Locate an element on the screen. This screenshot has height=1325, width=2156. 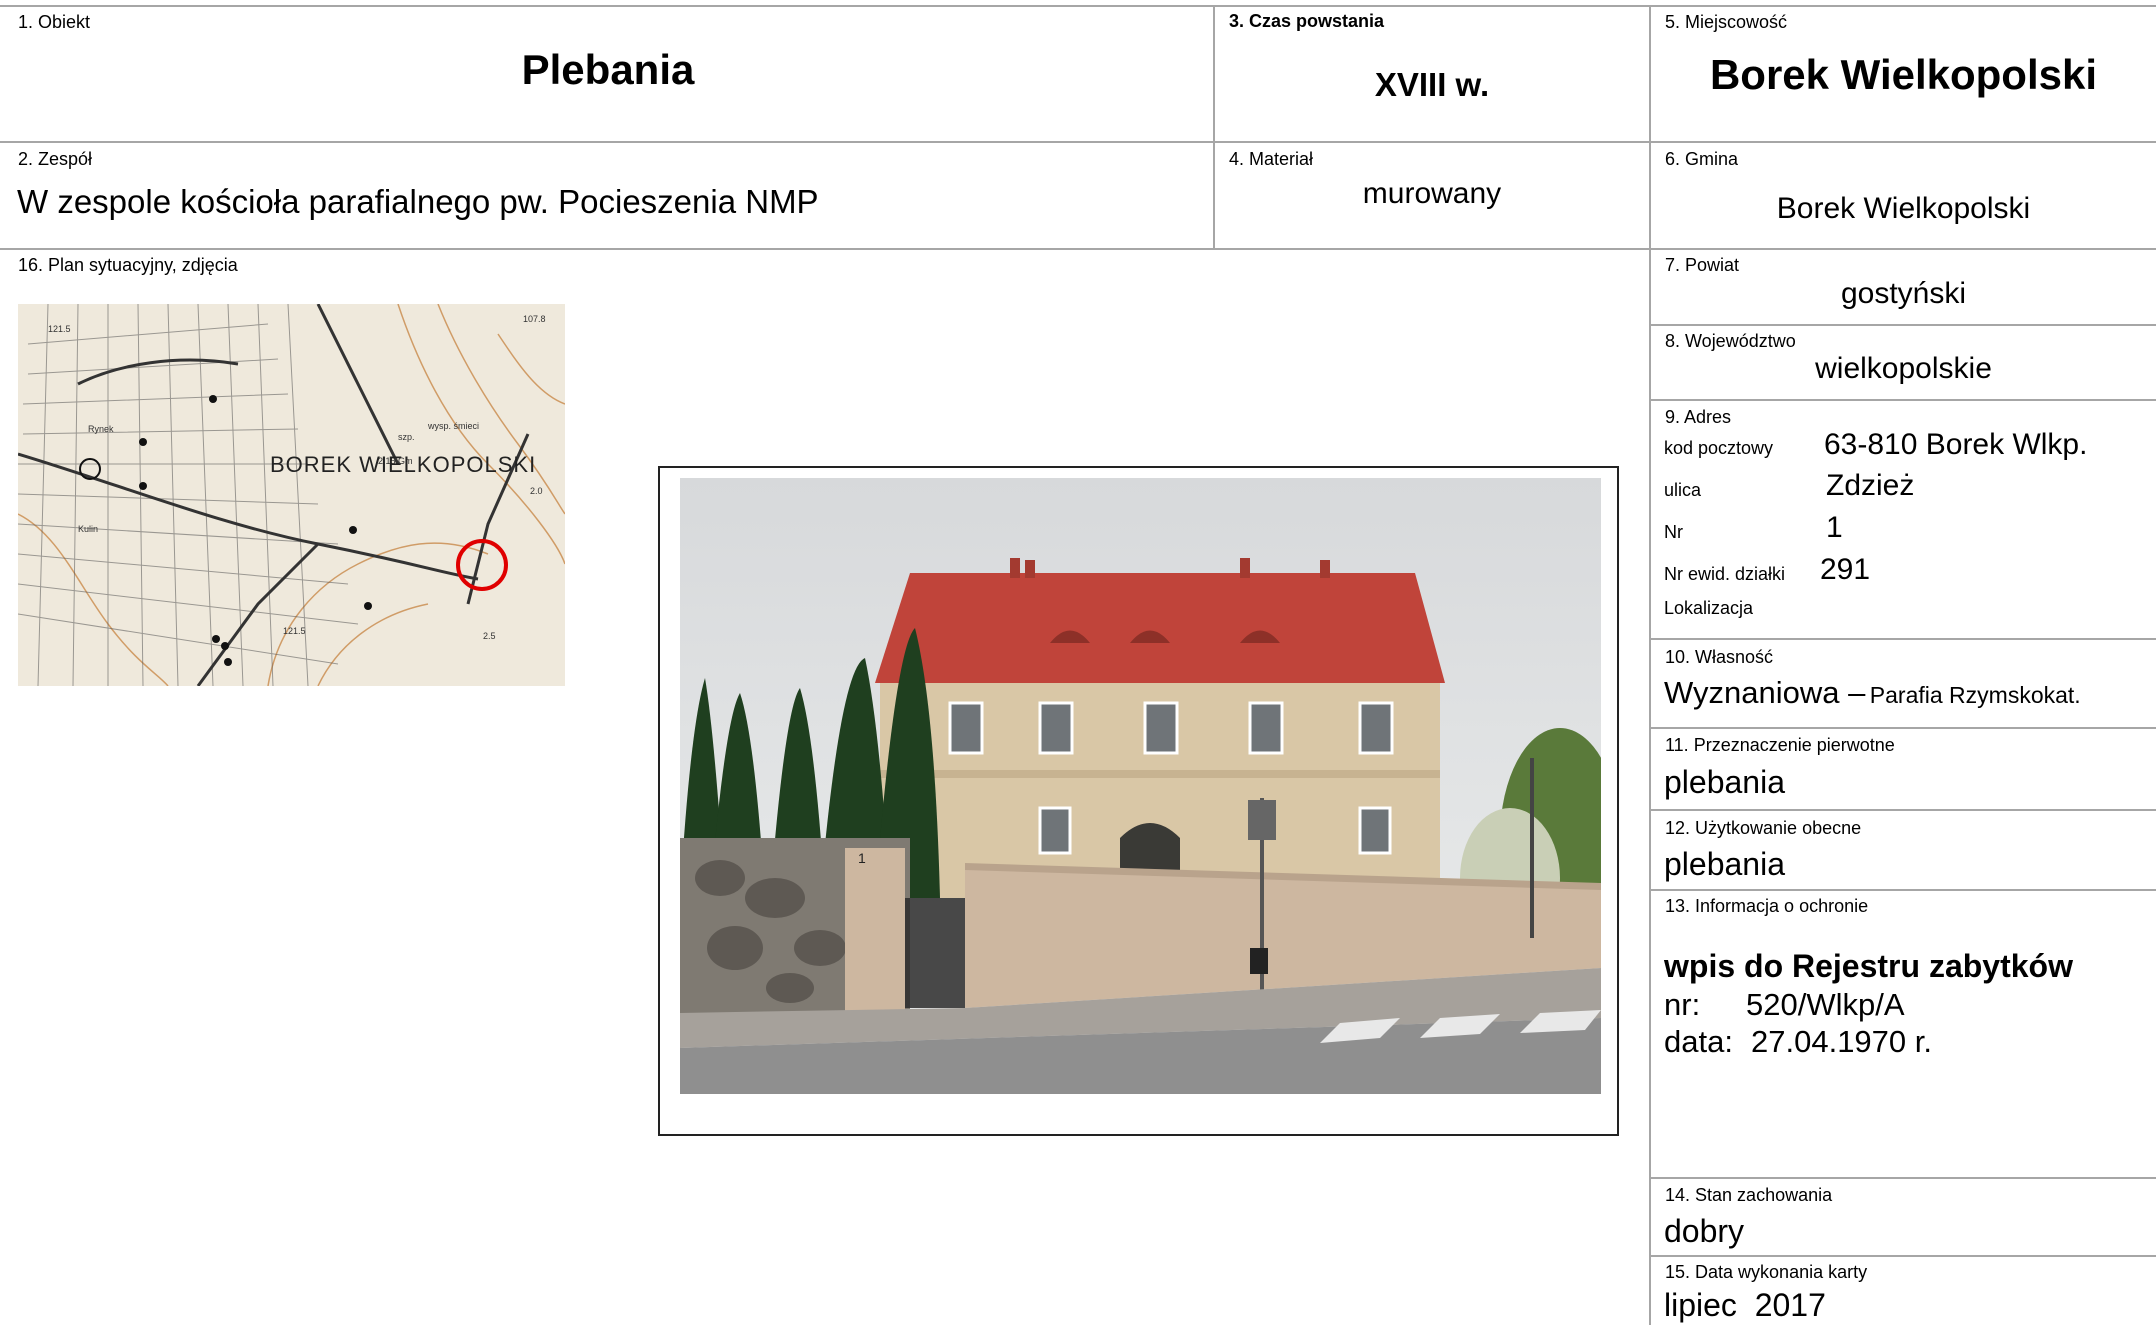
nr-label: Nr is located at coordinates (1673, 532).